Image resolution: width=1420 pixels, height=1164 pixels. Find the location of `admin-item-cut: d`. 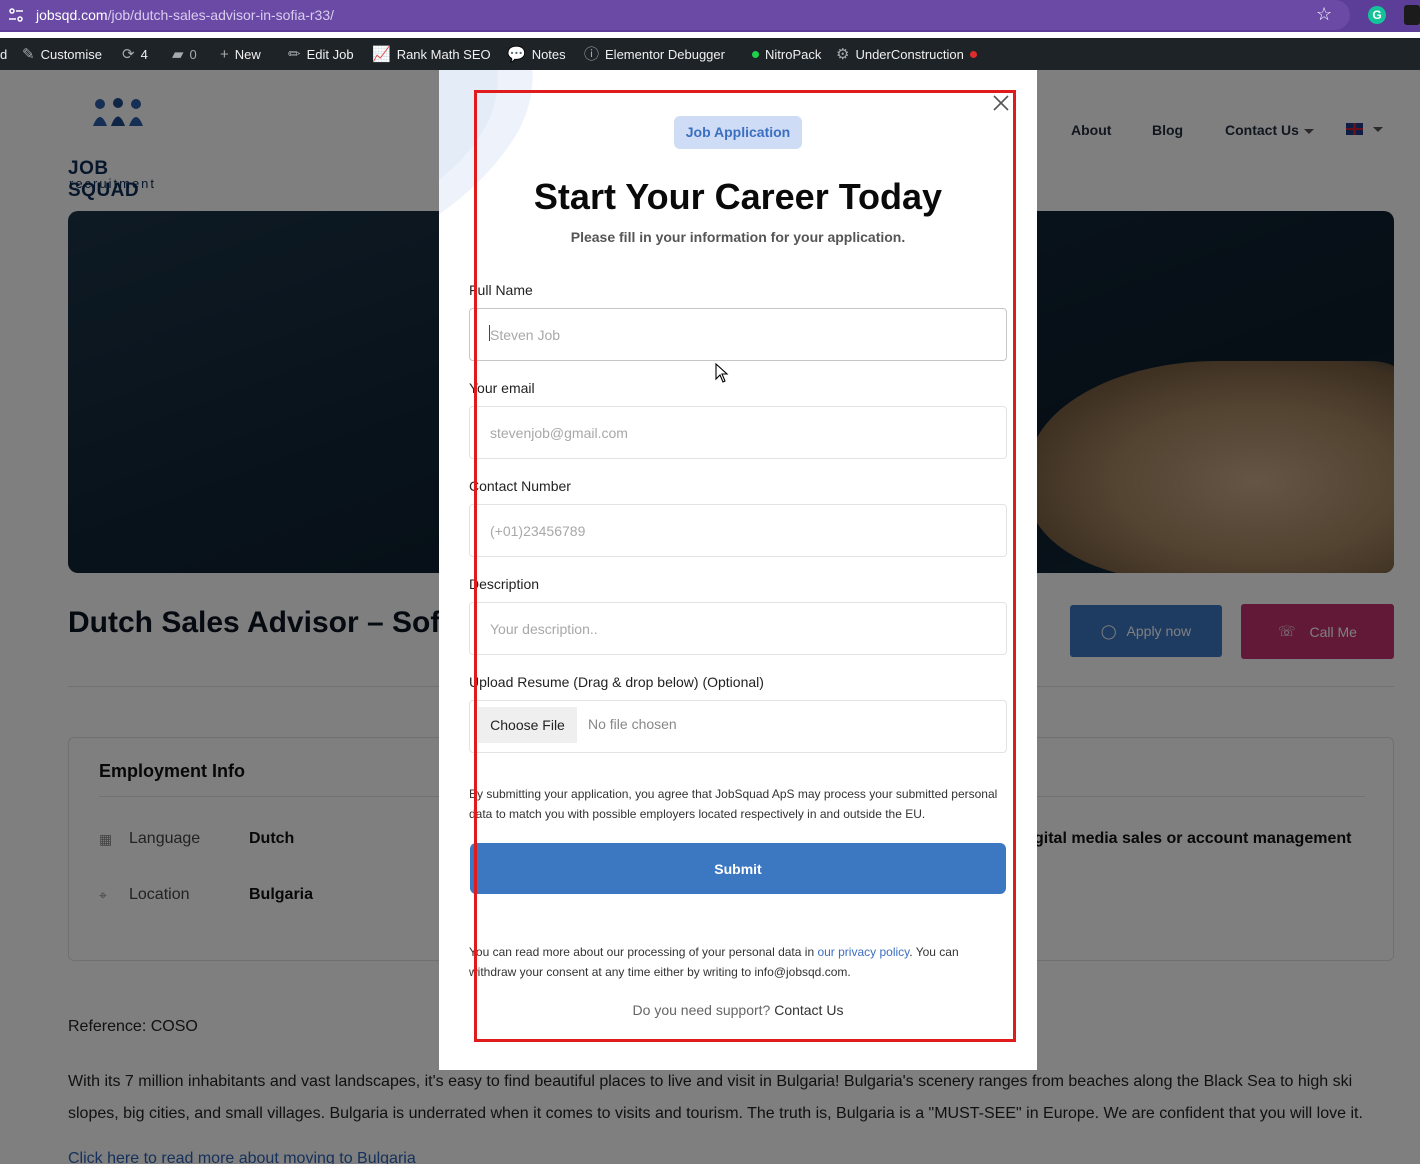

admin-item-cut: d is located at coordinates (3, 54).